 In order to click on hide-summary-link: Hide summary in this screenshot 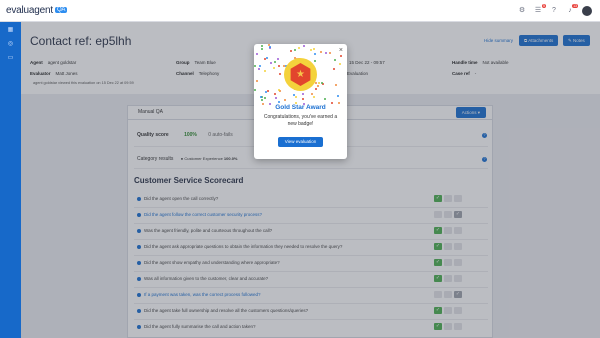, I will do `click(498, 40)`.